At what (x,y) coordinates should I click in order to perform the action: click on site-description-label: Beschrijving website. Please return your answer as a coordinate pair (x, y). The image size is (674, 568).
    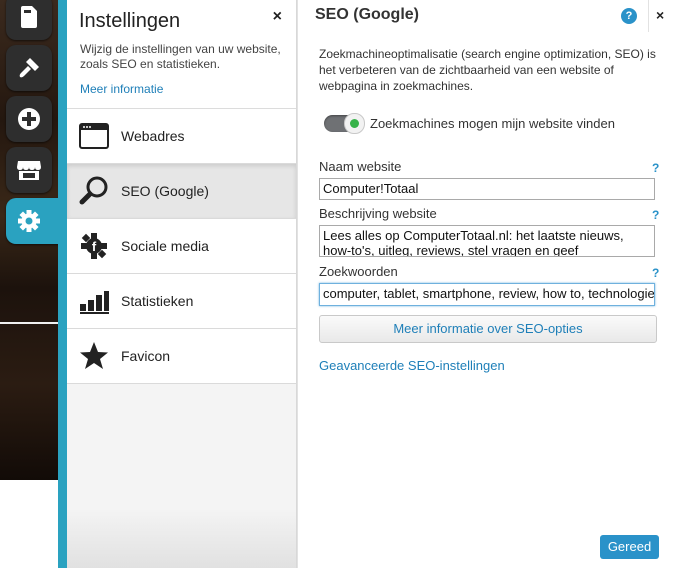
    Looking at the image, I should click on (378, 213).